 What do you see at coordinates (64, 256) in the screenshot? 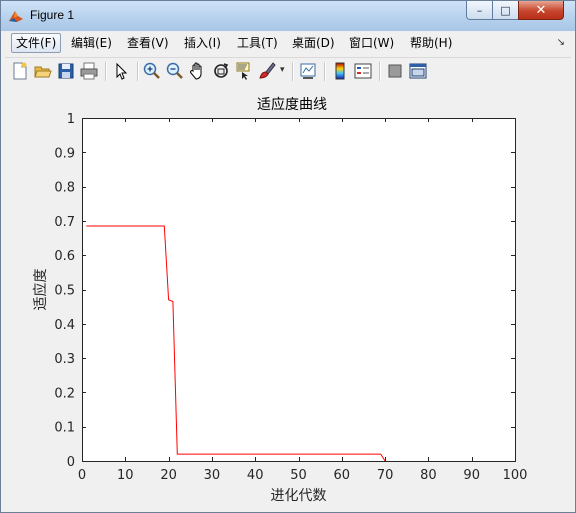
I see `y-tick-label: 0.6` at bounding box center [64, 256].